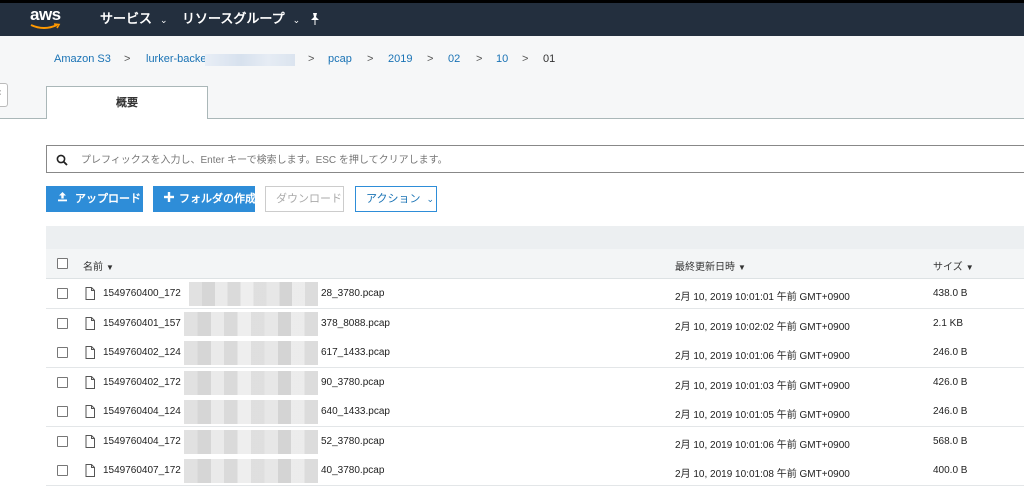 This screenshot has height=495, width=1024. What do you see at coordinates (0, 92) in the screenshot?
I see `chevron-left-icon: ‹` at bounding box center [0, 92].